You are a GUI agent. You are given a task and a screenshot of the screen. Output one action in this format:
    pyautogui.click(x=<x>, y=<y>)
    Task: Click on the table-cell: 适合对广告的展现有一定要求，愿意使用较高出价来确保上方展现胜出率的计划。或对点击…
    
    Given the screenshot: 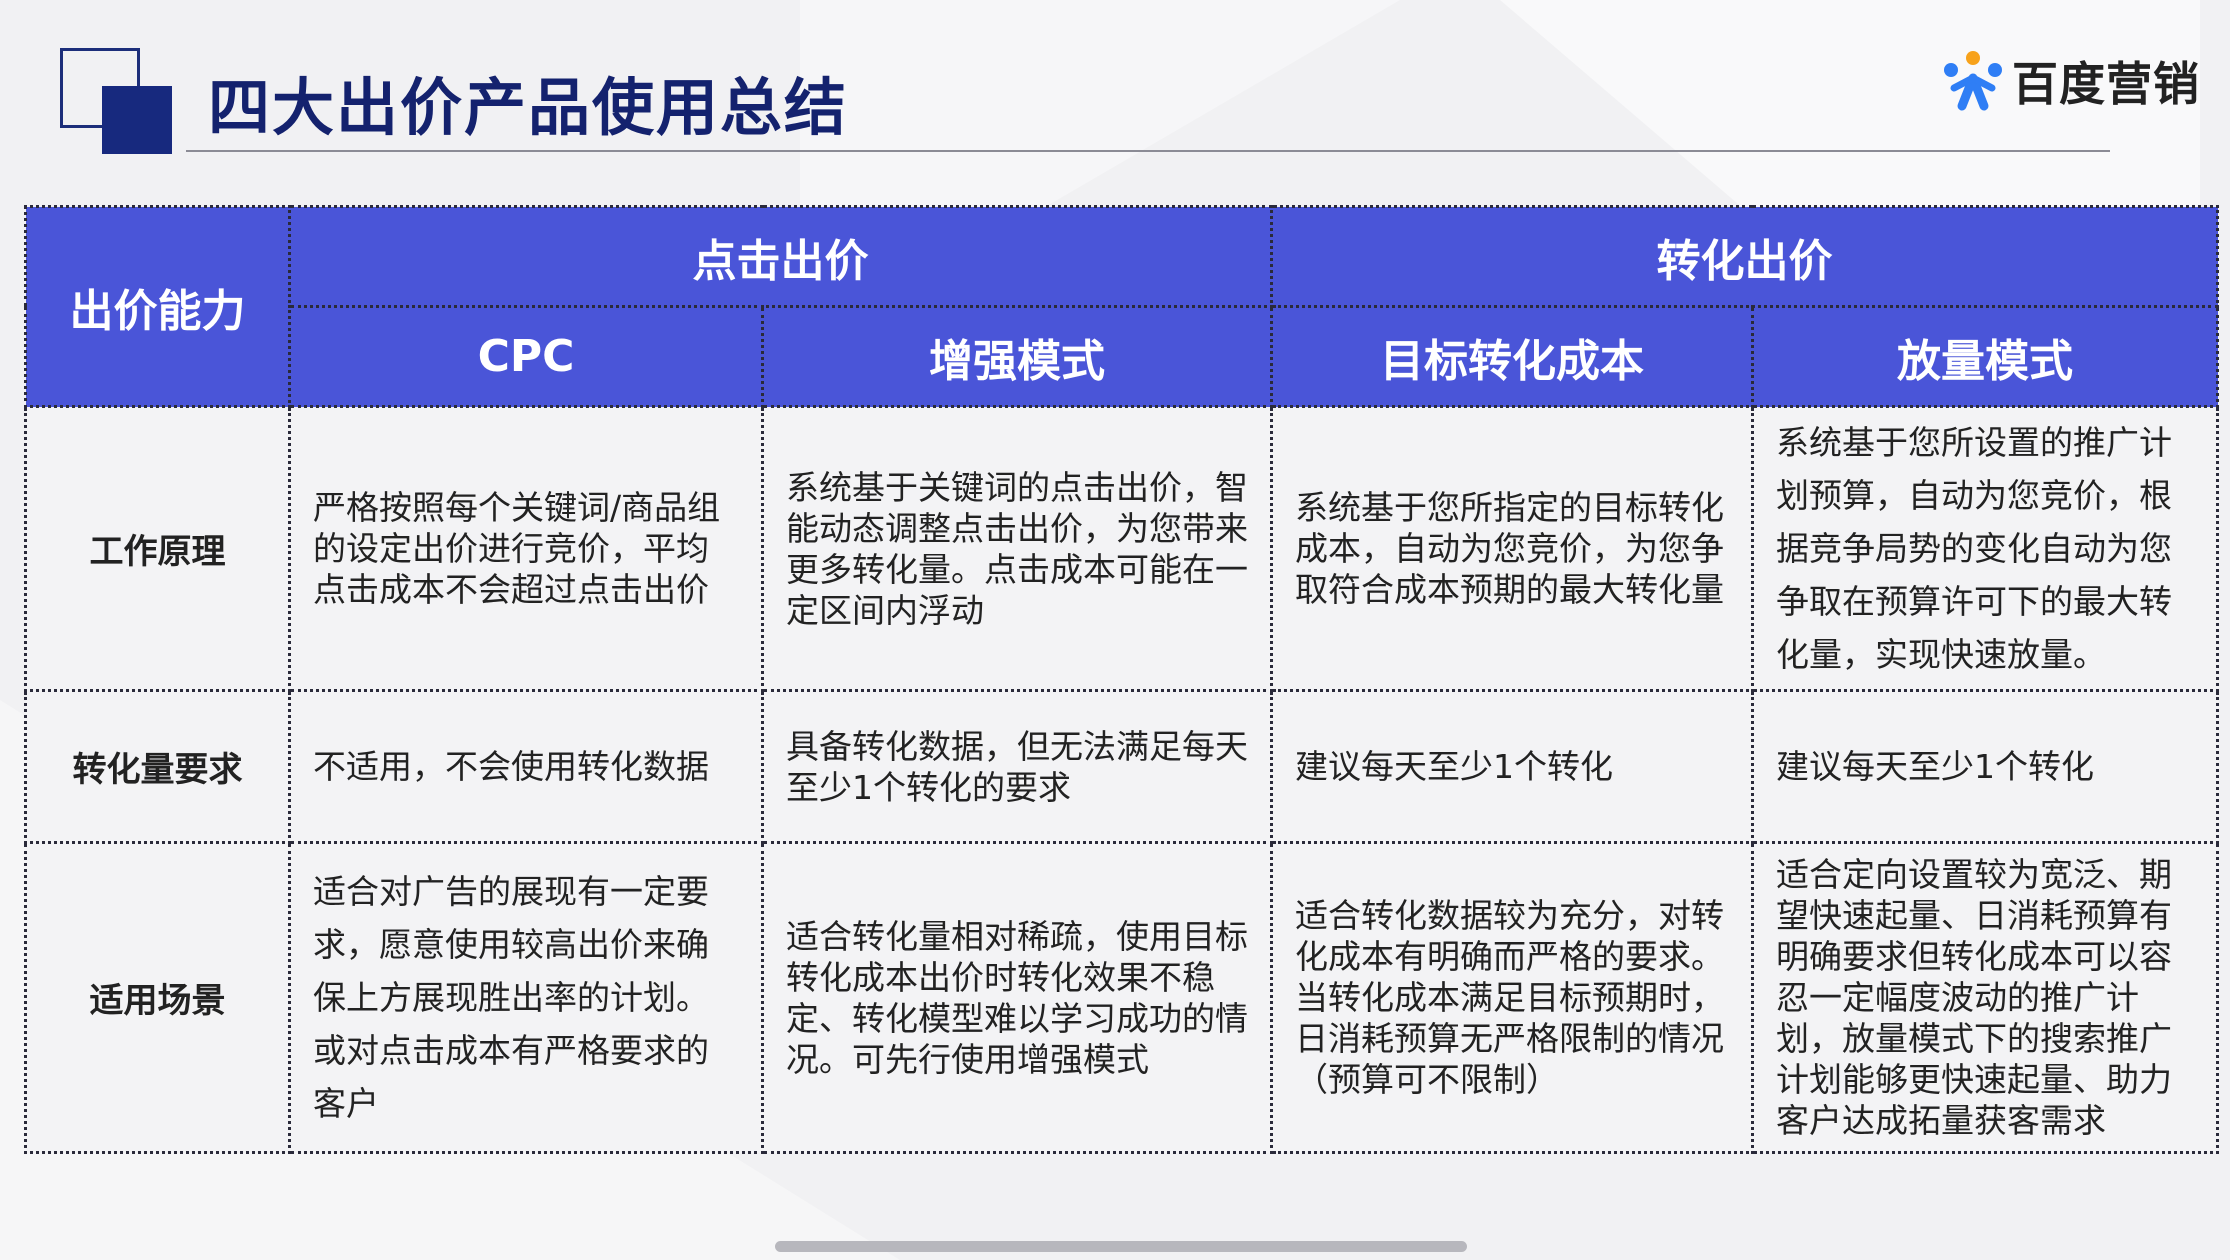 What is the action you would take?
    pyautogui.click(x=526, y=997)
    